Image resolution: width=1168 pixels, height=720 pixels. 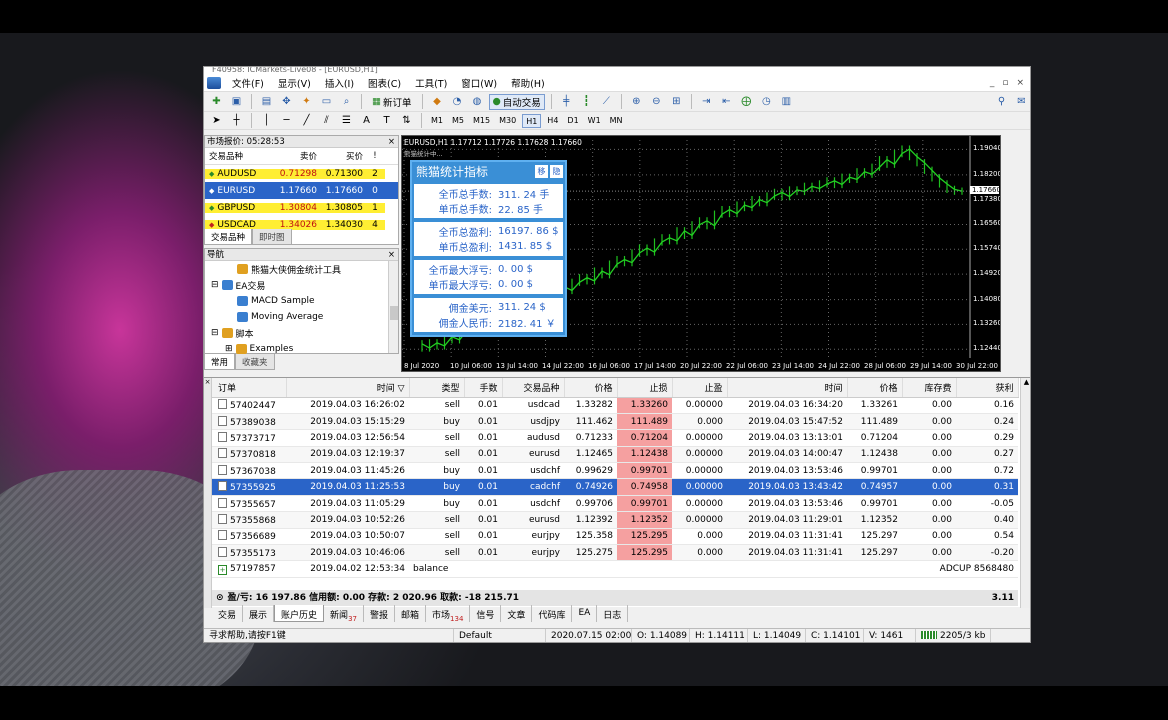 I want to click on timeframe-d1: D1, so click(x=572, y=121).